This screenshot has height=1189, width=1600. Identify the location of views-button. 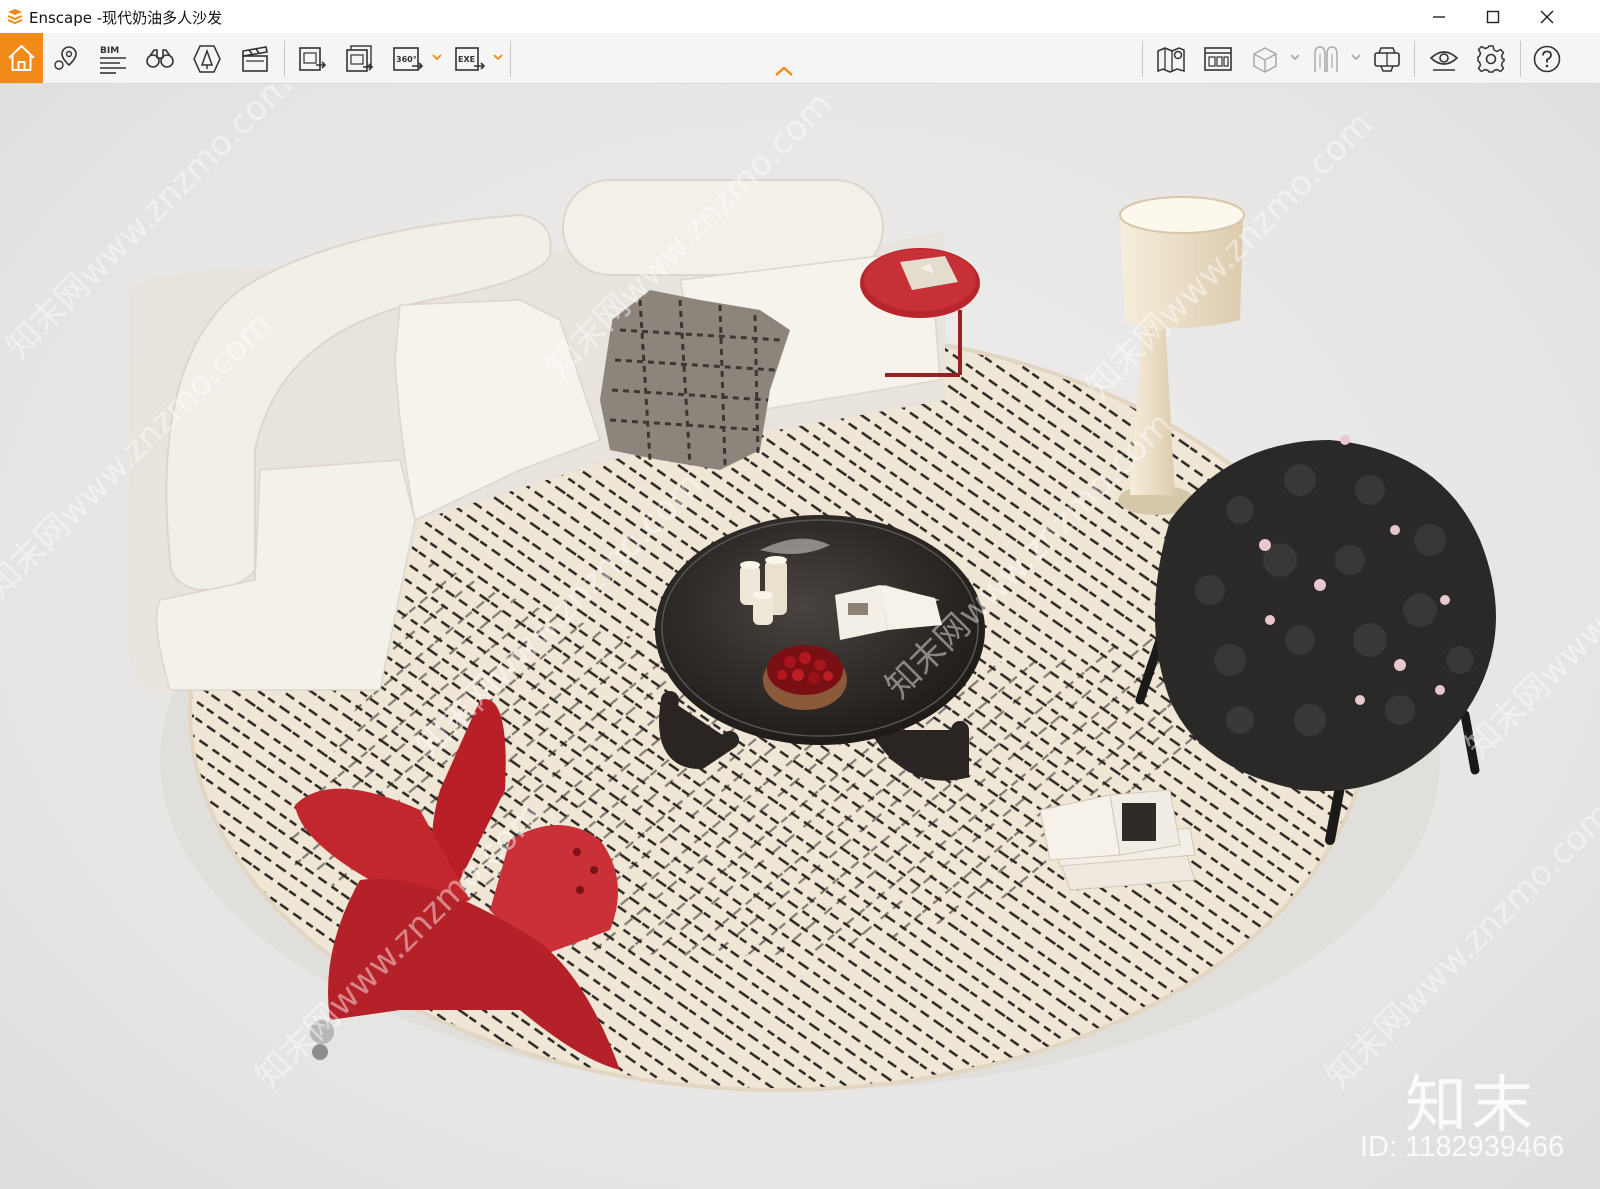
(66, 58).